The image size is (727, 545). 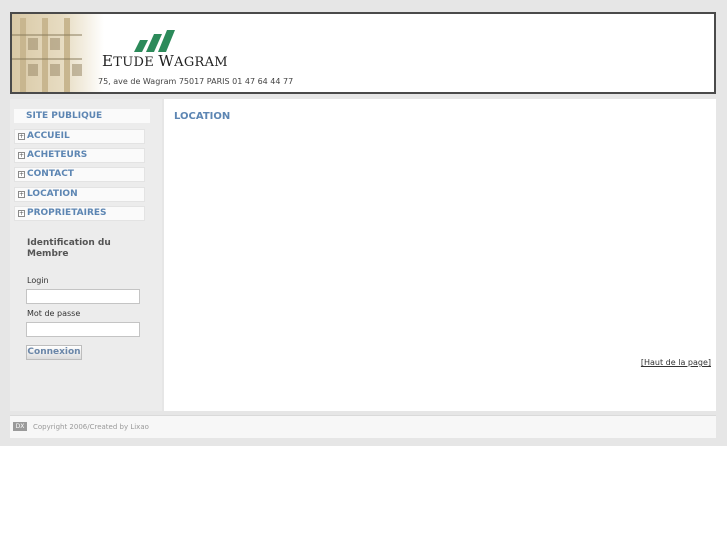 I want to click on sidebar-item-label: PROPRIETAIRES, so click(x=67, y=213).